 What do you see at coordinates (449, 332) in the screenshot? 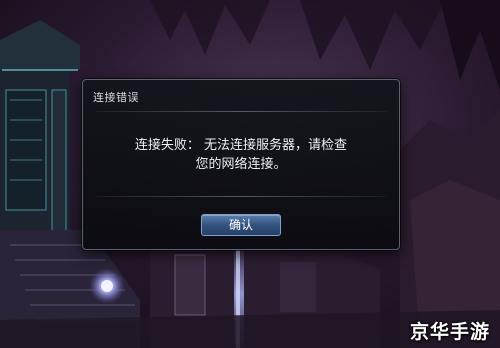
I see `watermark-logo: 京华手游` at bounding box center [449, 332].